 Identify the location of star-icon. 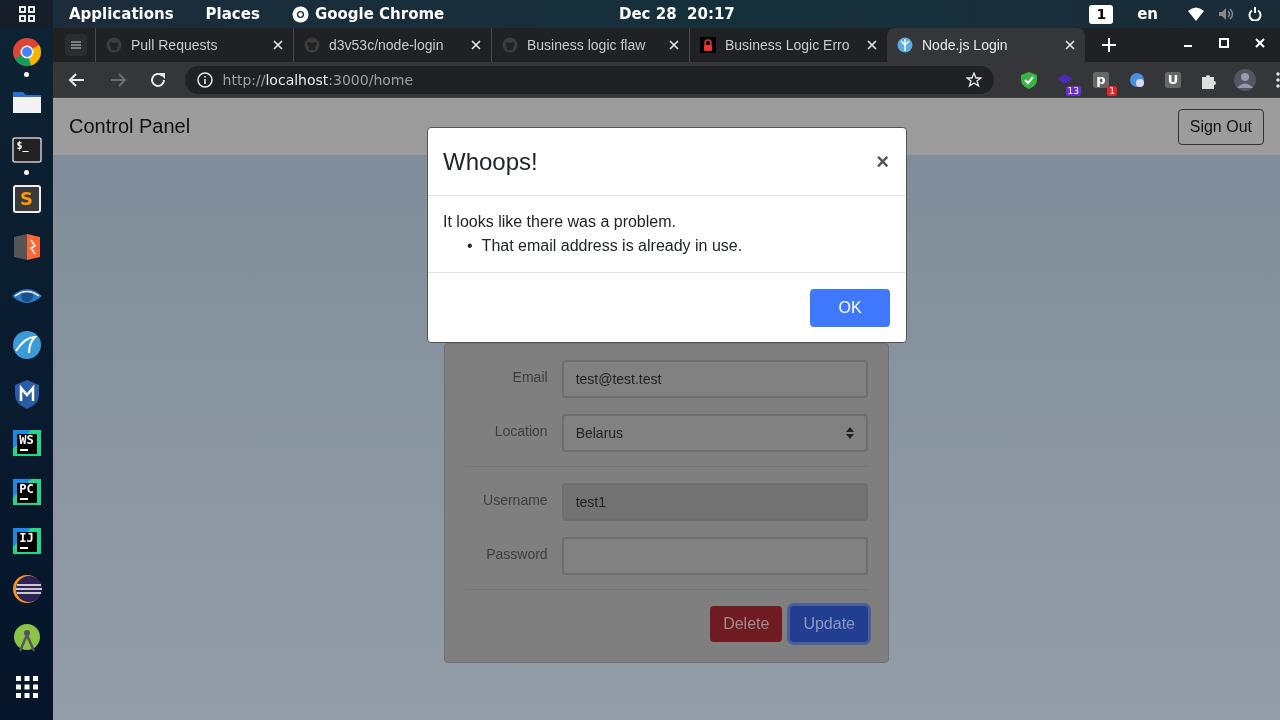
(974, 79).